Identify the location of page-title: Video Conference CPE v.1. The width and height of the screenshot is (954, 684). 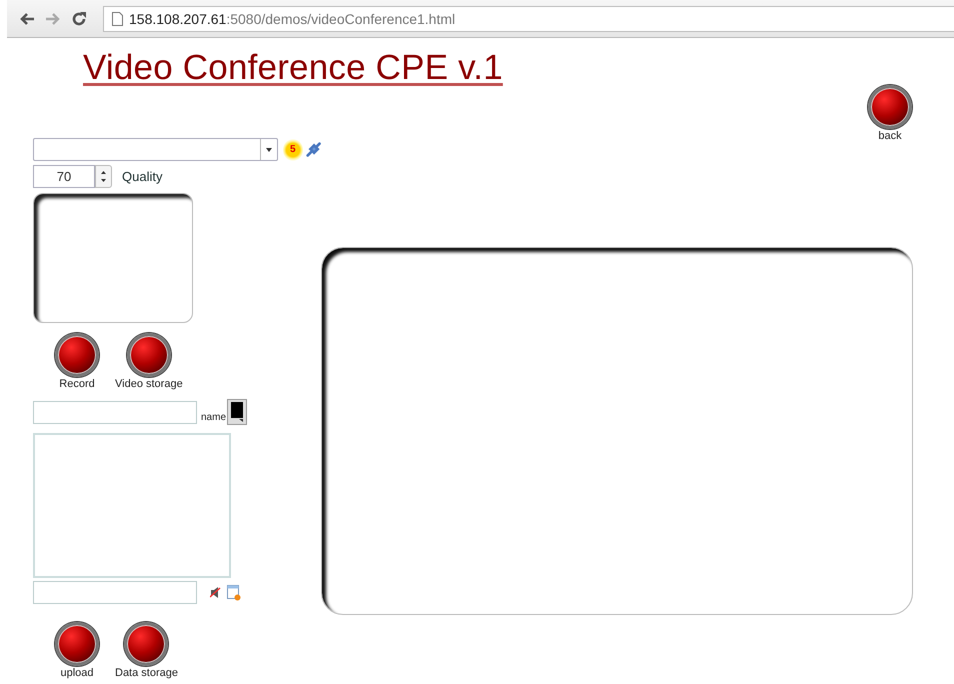
(268, 63).